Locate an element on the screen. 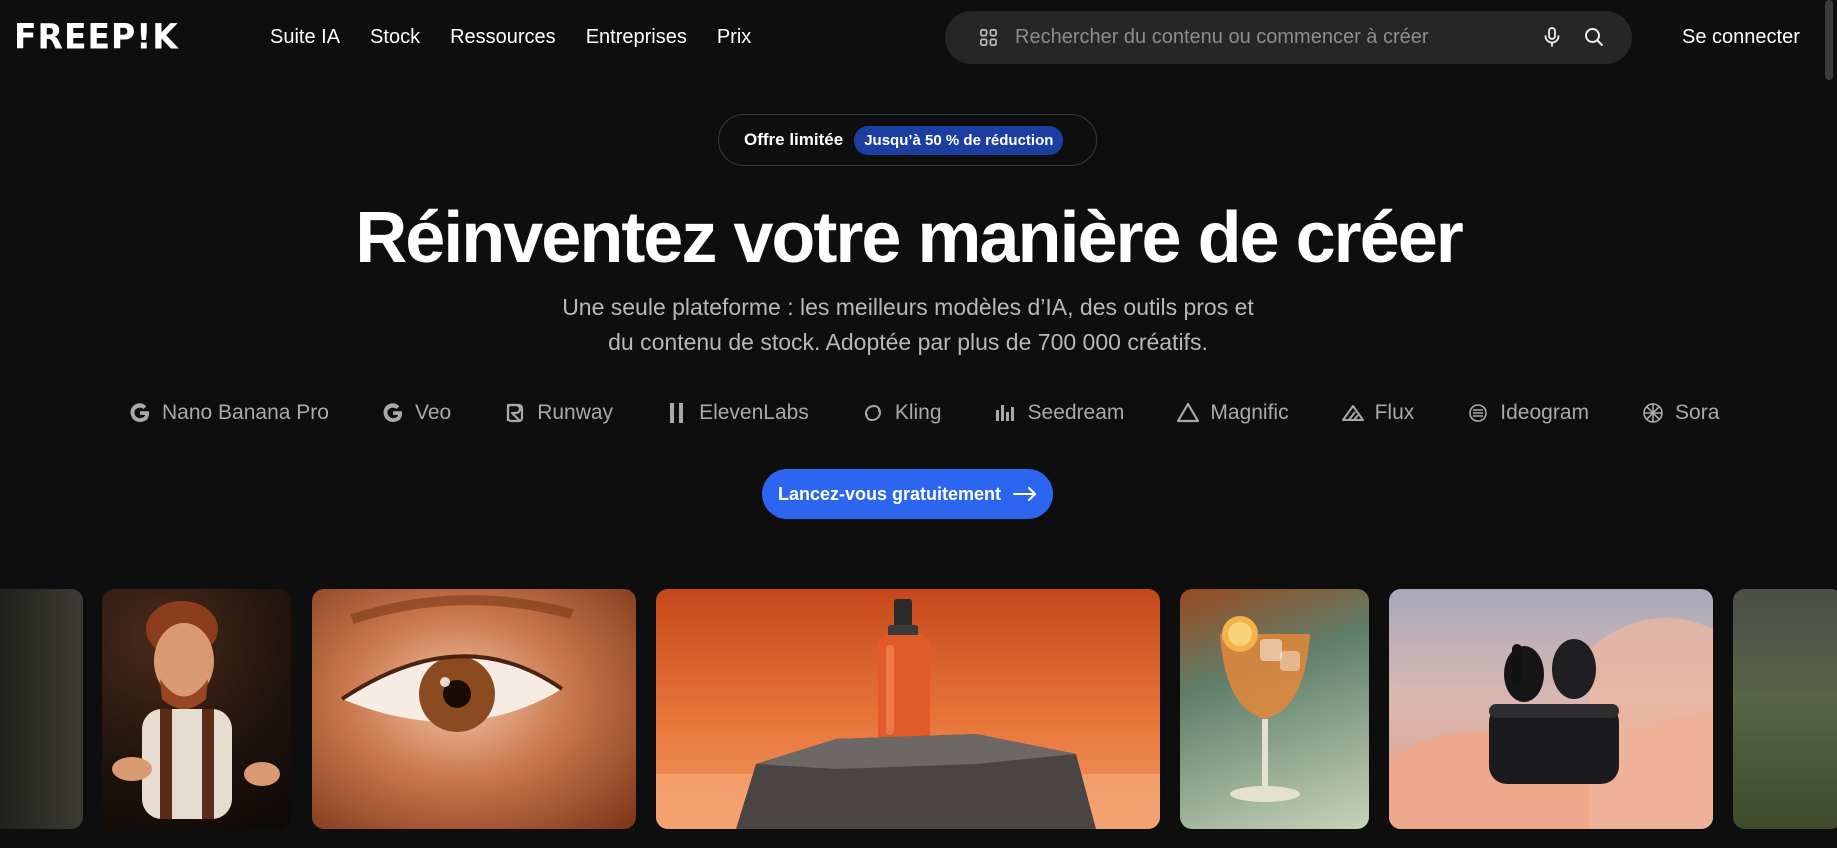 Image resolution: width=1837 pixels, height=848 pixels. get-started-button: Lancez-vous gratuitement is located at coordinates (907, 494).